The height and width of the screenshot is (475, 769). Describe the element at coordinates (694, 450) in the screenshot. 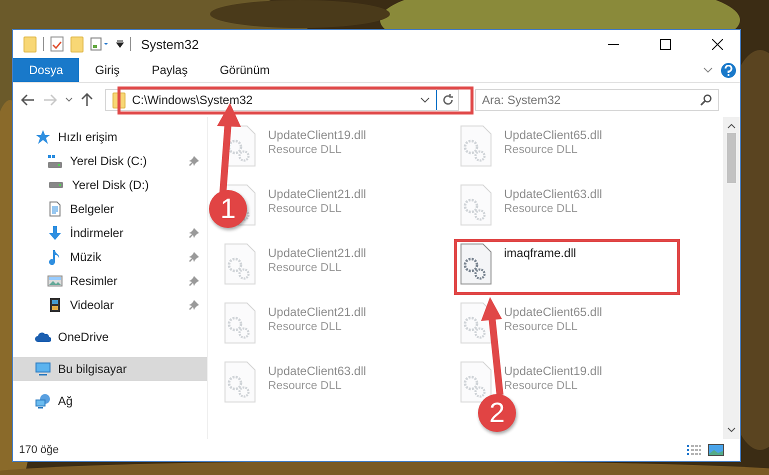

I see `details-view-icon` at that location.